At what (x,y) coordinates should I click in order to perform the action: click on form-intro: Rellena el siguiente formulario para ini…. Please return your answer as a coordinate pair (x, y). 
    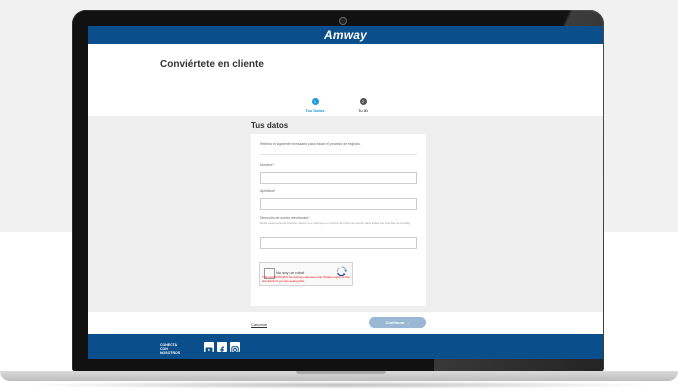
    Looking at the image, I should click on (310, 144).